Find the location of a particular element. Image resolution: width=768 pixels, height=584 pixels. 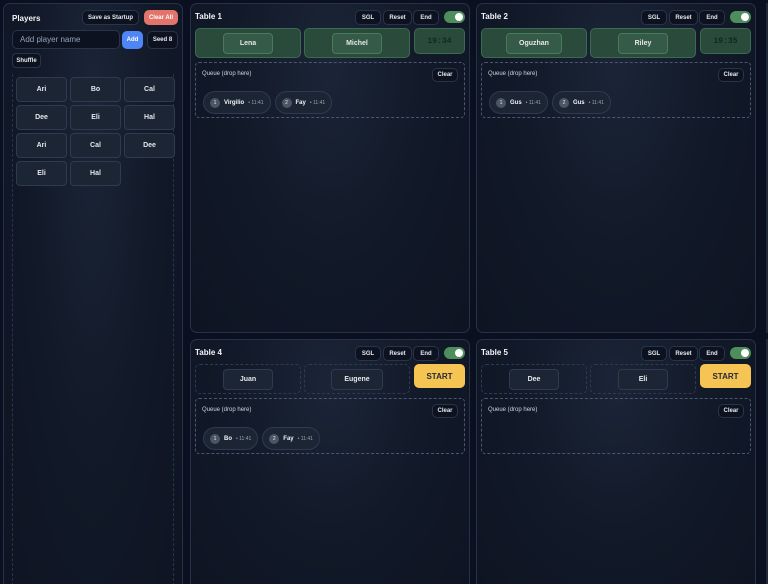

slot-player-name: Riley is located at coordinates (643, 43).